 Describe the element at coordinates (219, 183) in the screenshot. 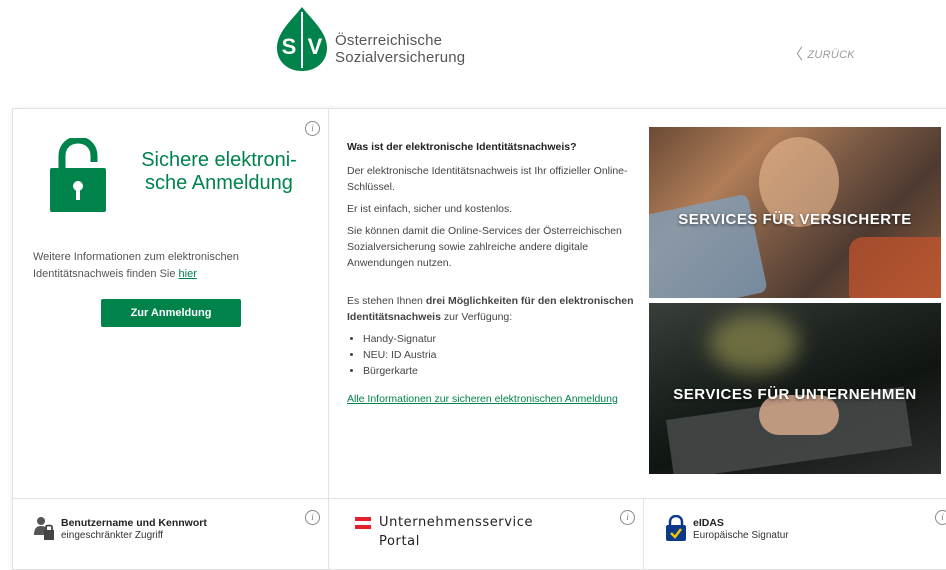

I see `login-title-line2: sche Anmeldung` at that location.